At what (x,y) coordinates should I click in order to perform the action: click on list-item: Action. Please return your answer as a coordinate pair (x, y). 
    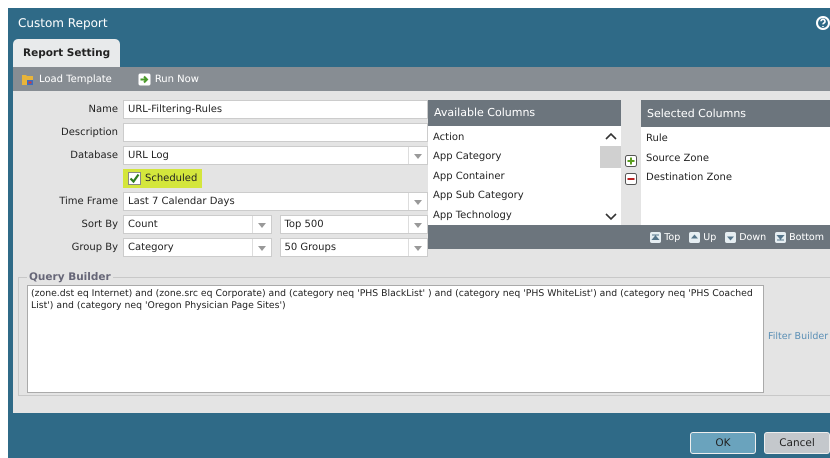
    Looking at the image, I should click on (514, 137).